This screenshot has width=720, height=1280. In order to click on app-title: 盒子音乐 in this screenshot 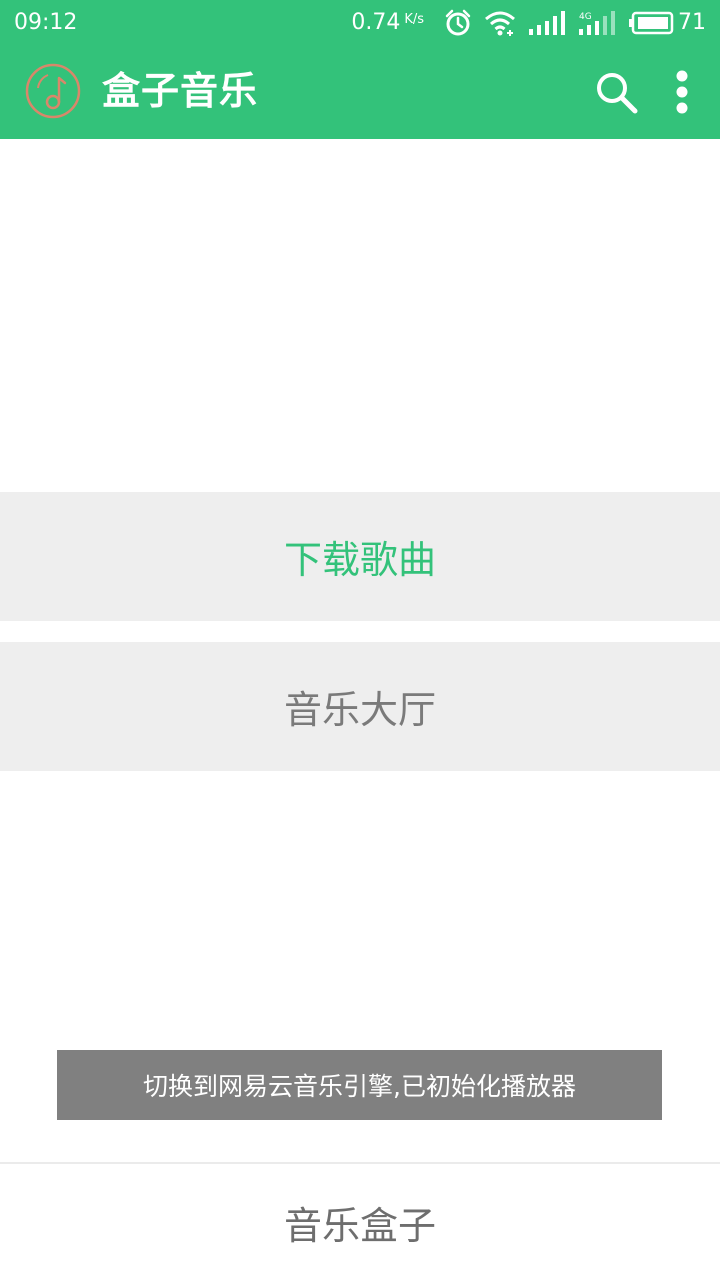, I will do `click(180, 91)`.